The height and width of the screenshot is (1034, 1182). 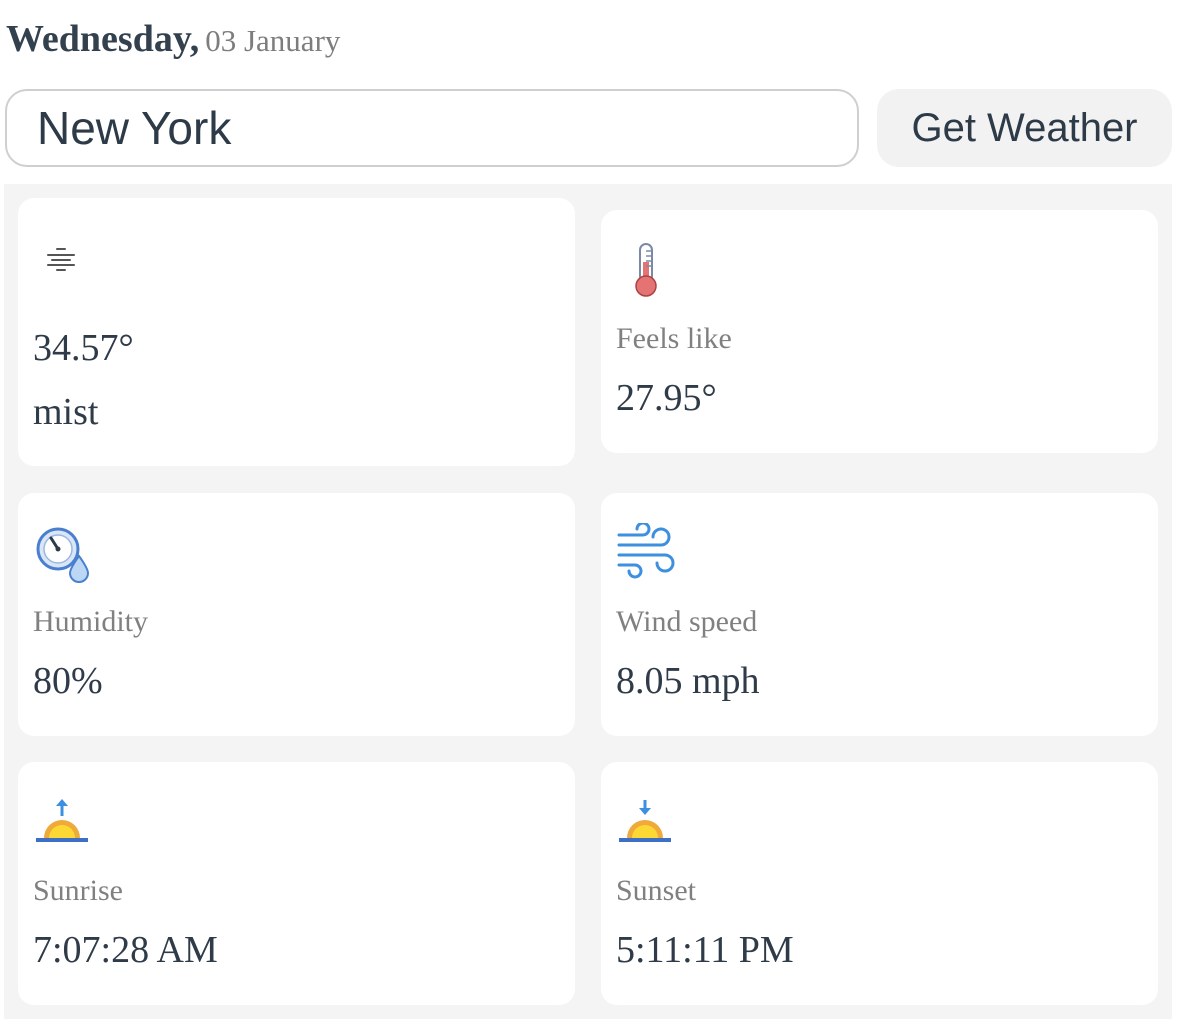 What do you see at coordinates (296, 614) in the screenshot?
I see `humidity-card: Humidity 80%` at bounding box center [296, 614].